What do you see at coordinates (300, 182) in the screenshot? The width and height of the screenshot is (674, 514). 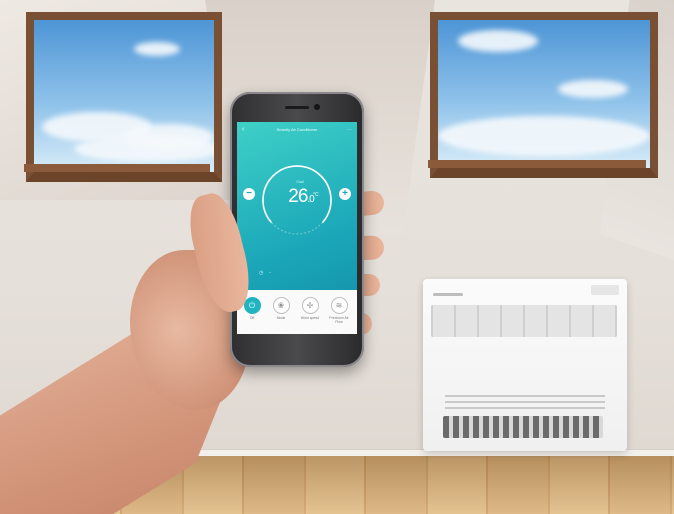 I see `mode-indicator: Cool` at bounding box center [300, 182].